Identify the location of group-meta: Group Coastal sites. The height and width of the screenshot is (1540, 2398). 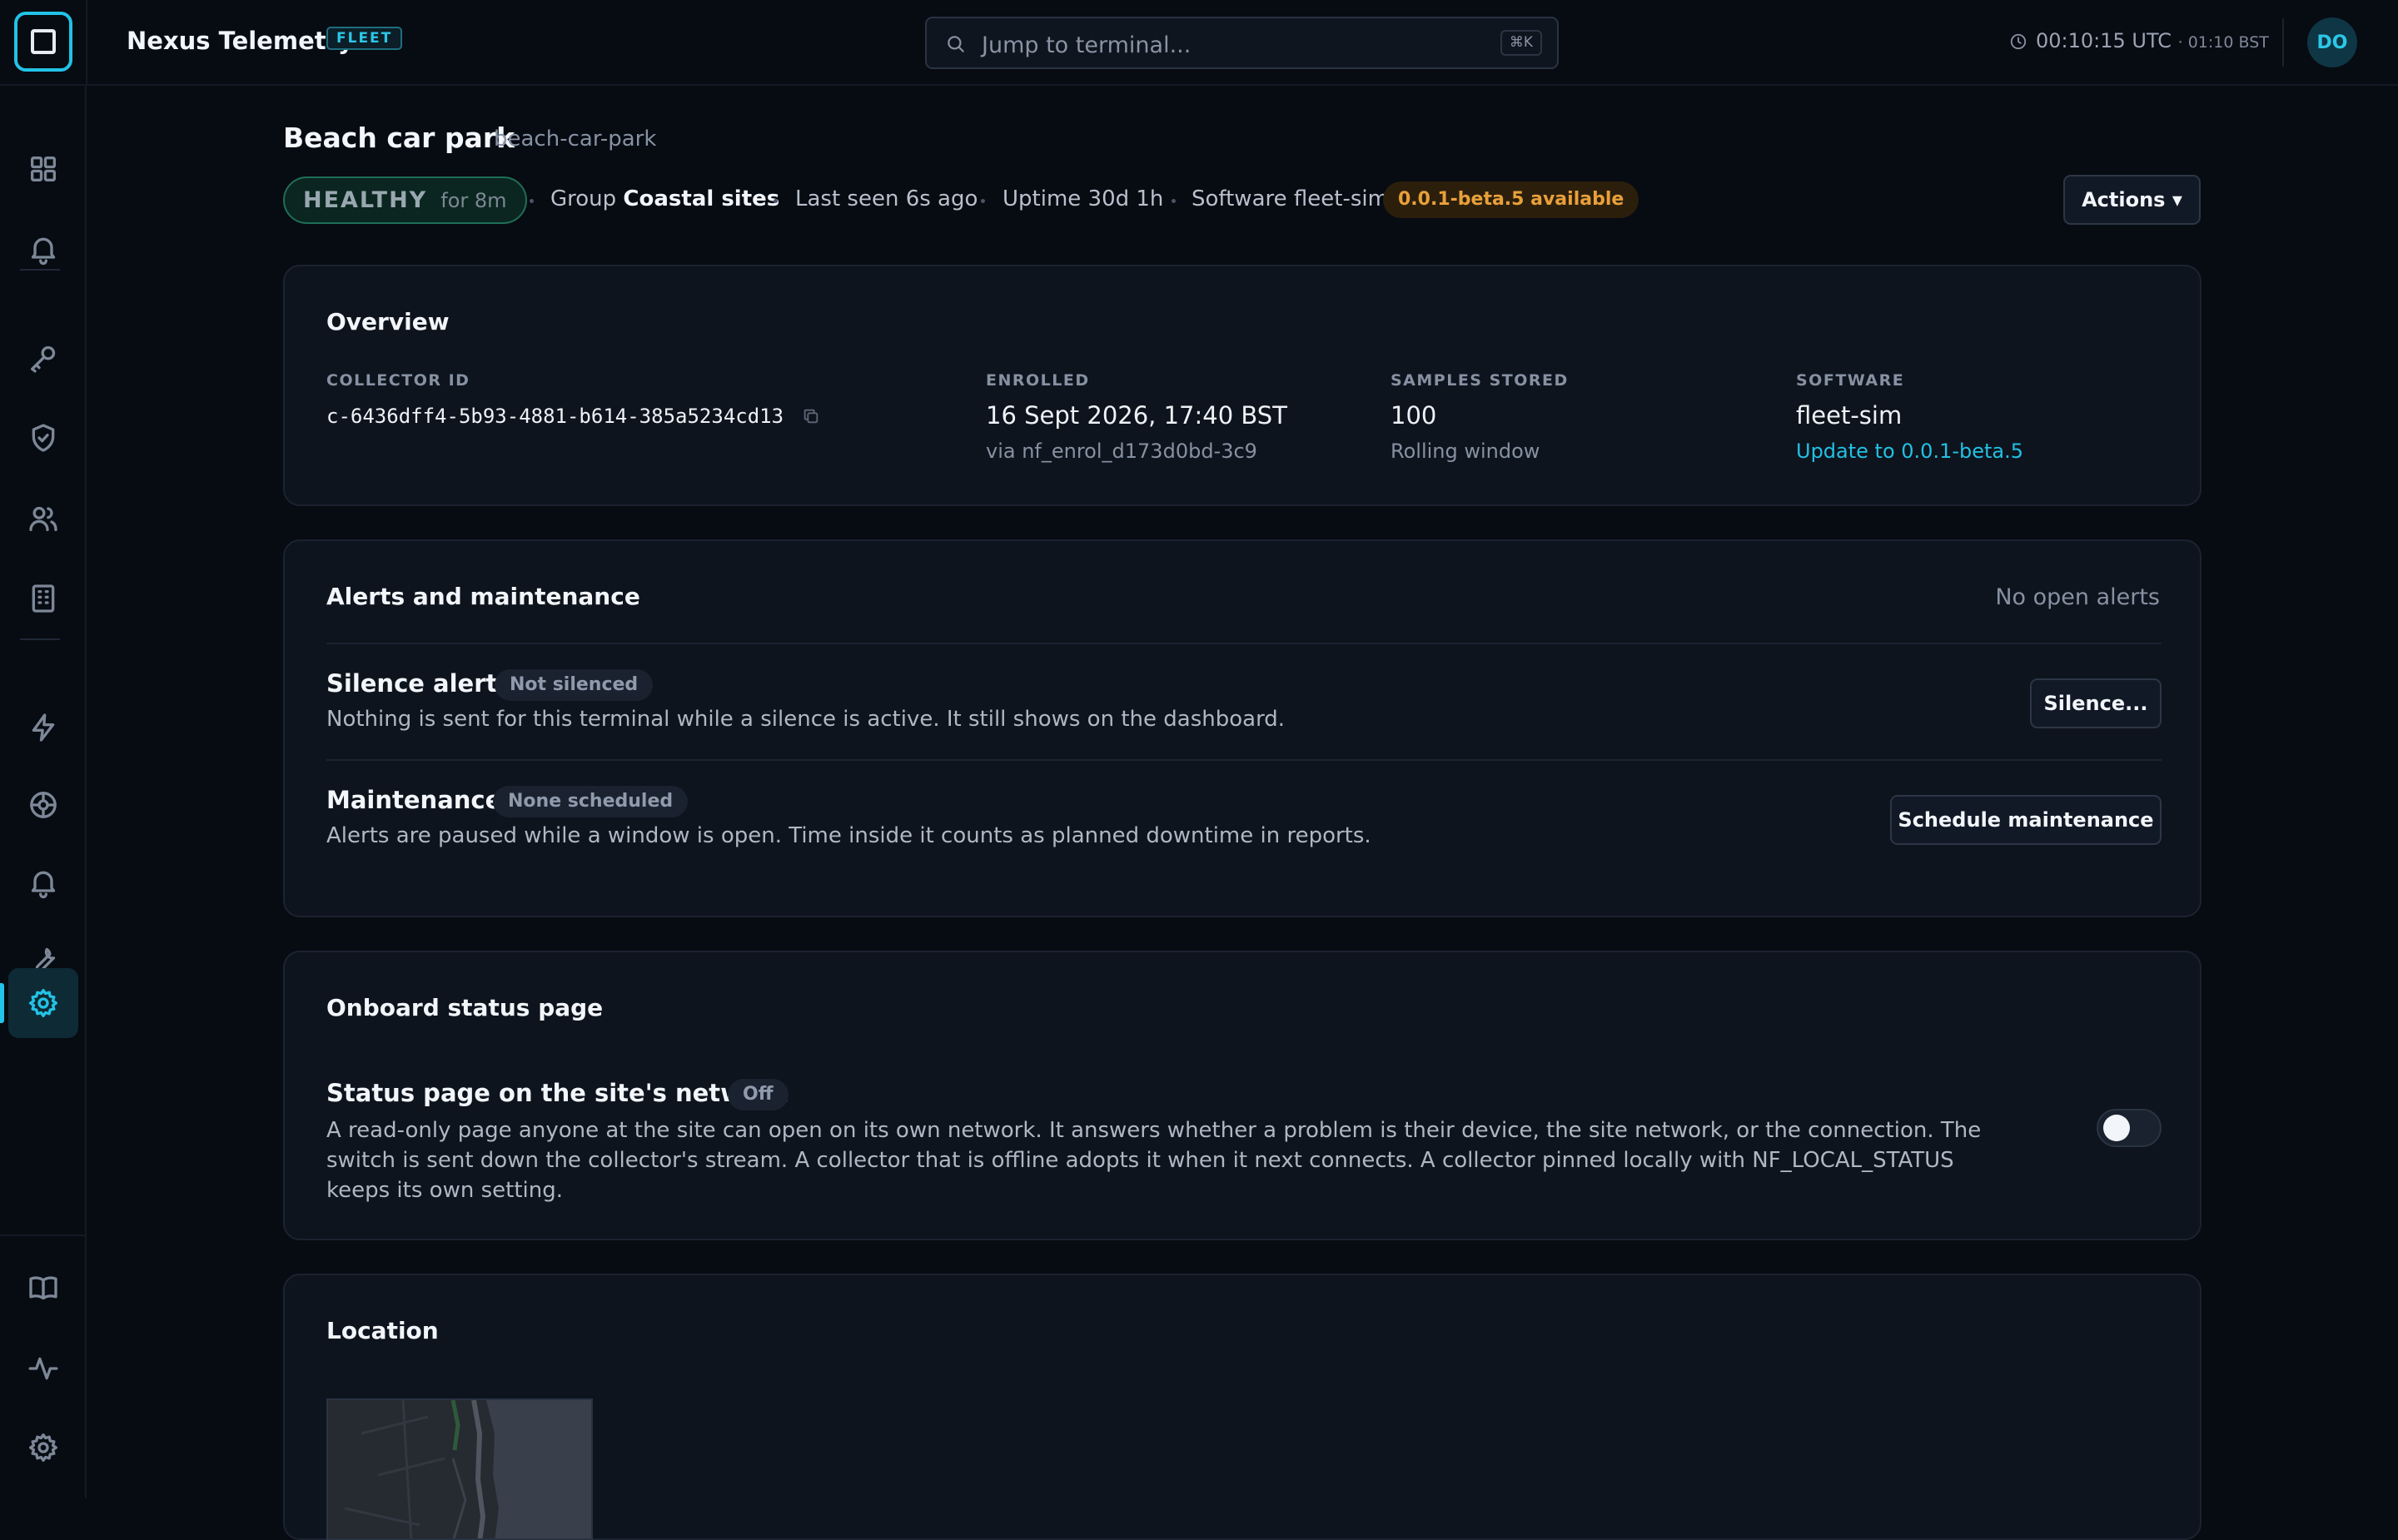
(664, 198).